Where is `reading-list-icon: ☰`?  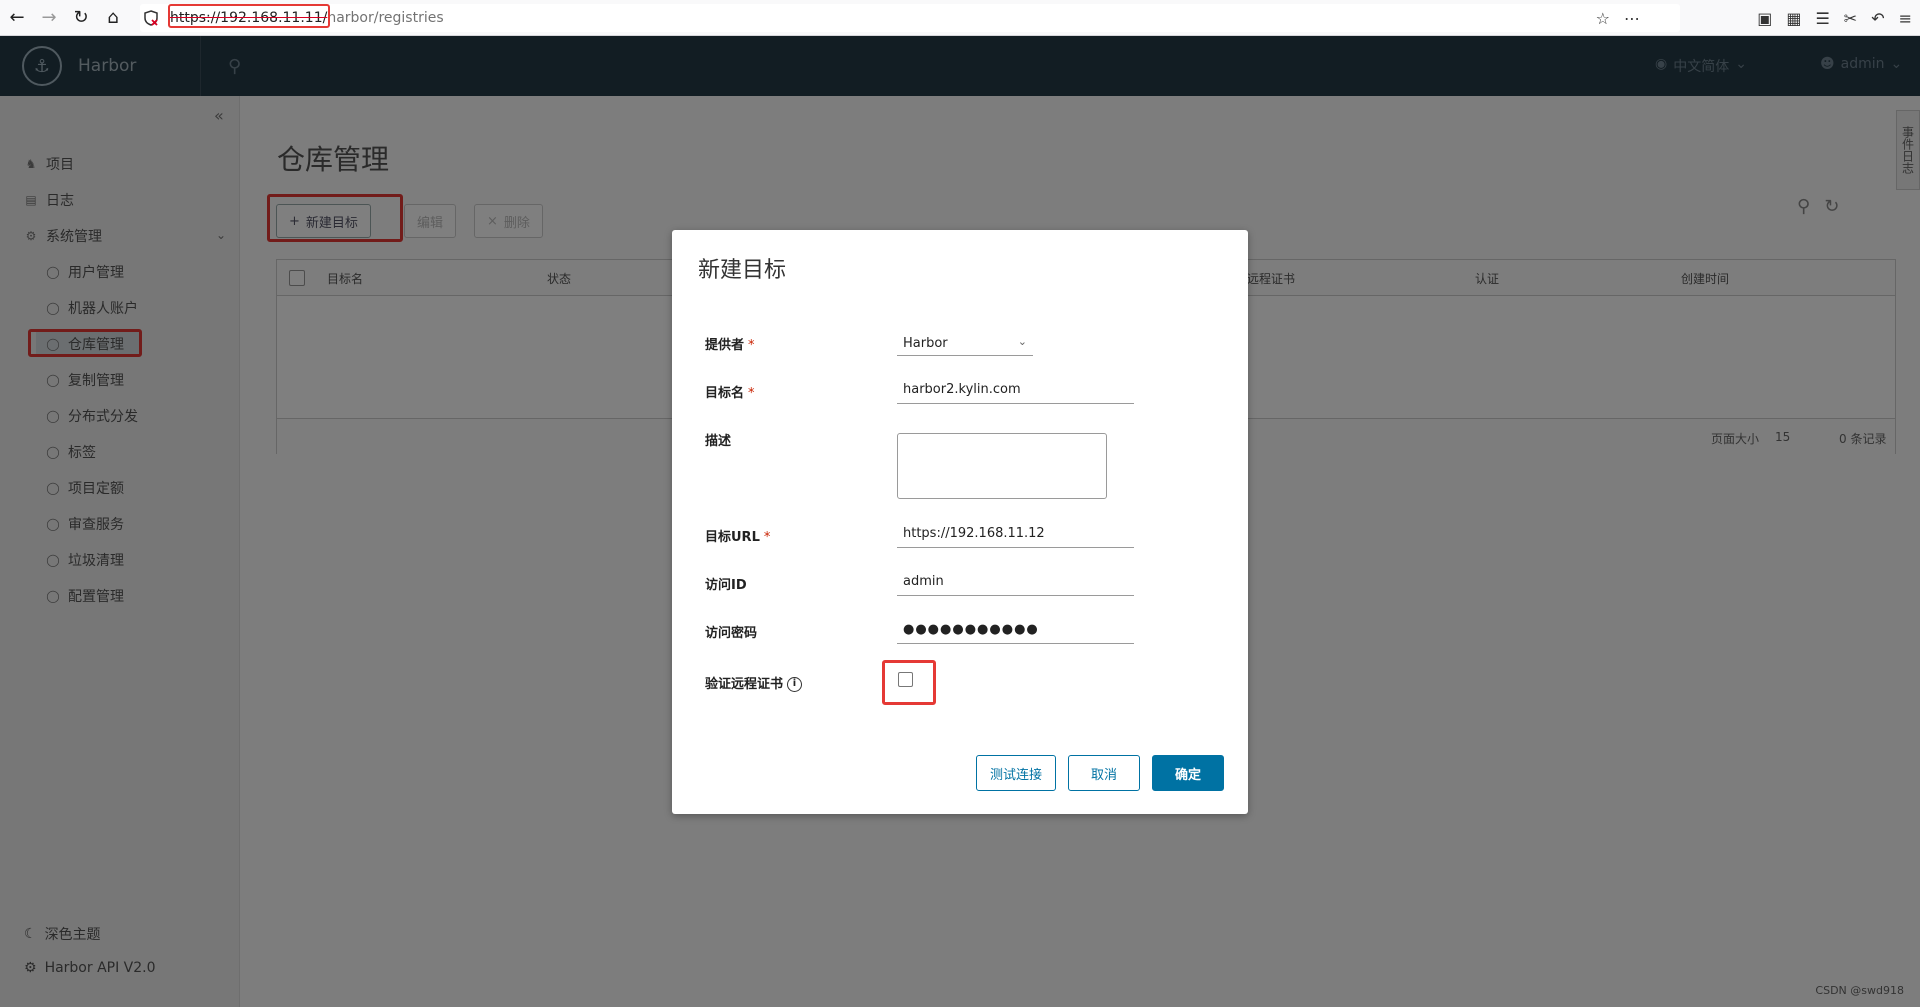
reading-list-icon: ☰ is located at coordinates (1822, 18).